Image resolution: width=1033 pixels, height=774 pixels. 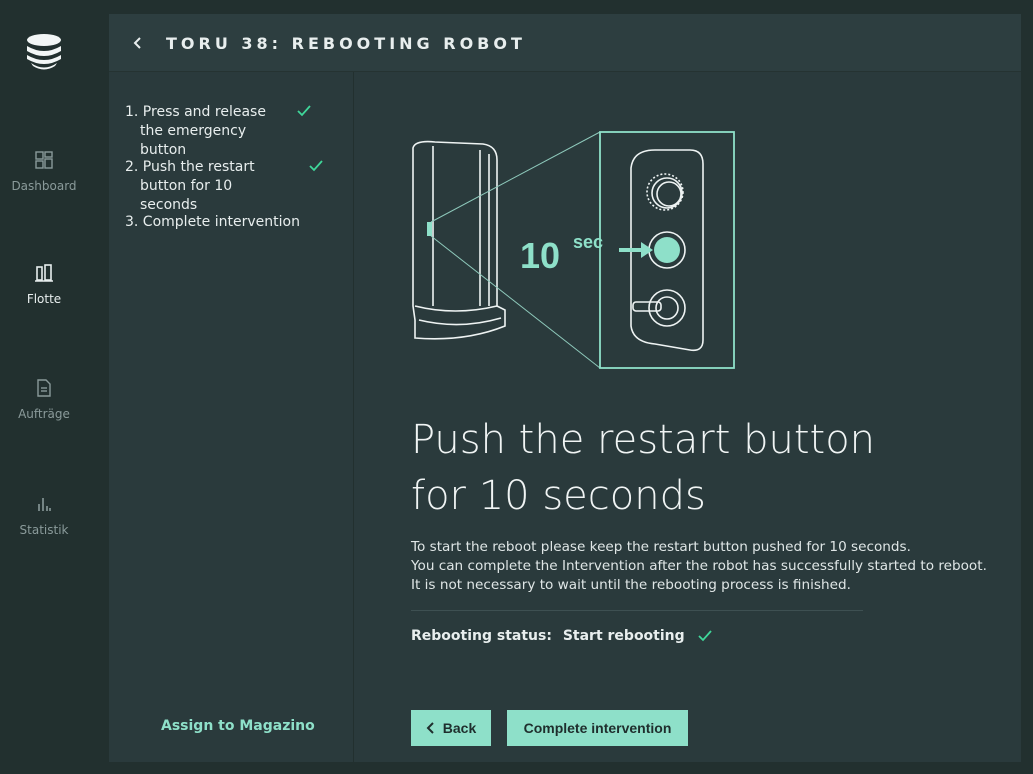 I want to click on instruction-headline: Push the restart button for 10 seconds, so click(x=691, y=468).